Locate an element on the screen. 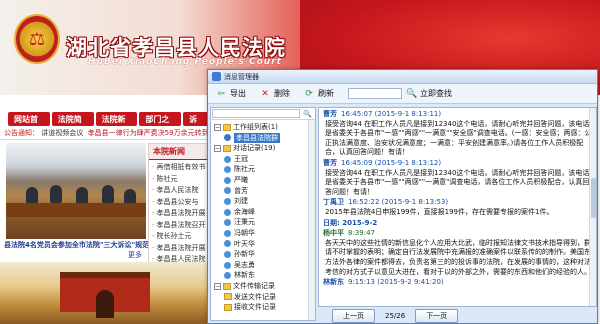  message-time: 16:52:22 (2015-9-1 8:13:53) is located at coordinates (398, 202).